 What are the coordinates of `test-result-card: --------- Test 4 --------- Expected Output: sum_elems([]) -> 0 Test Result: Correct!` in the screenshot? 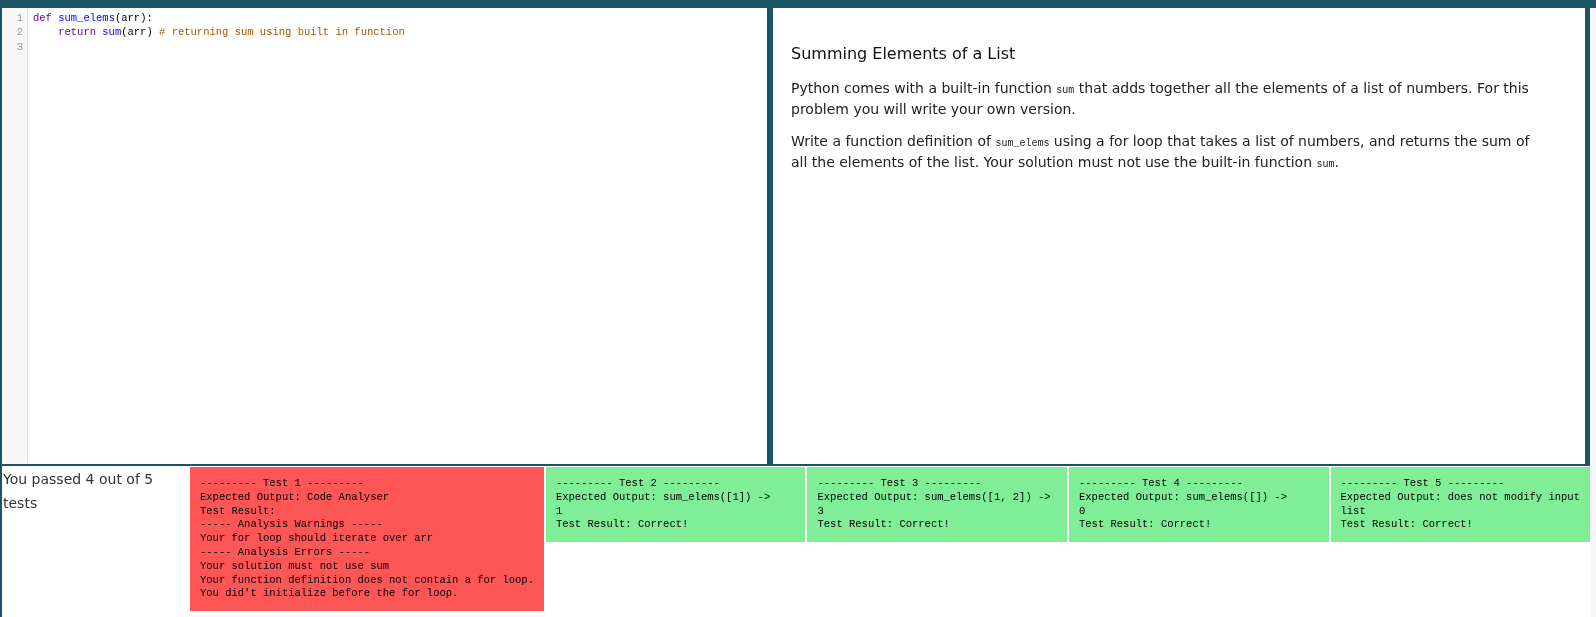 It's located at (1199, 505).